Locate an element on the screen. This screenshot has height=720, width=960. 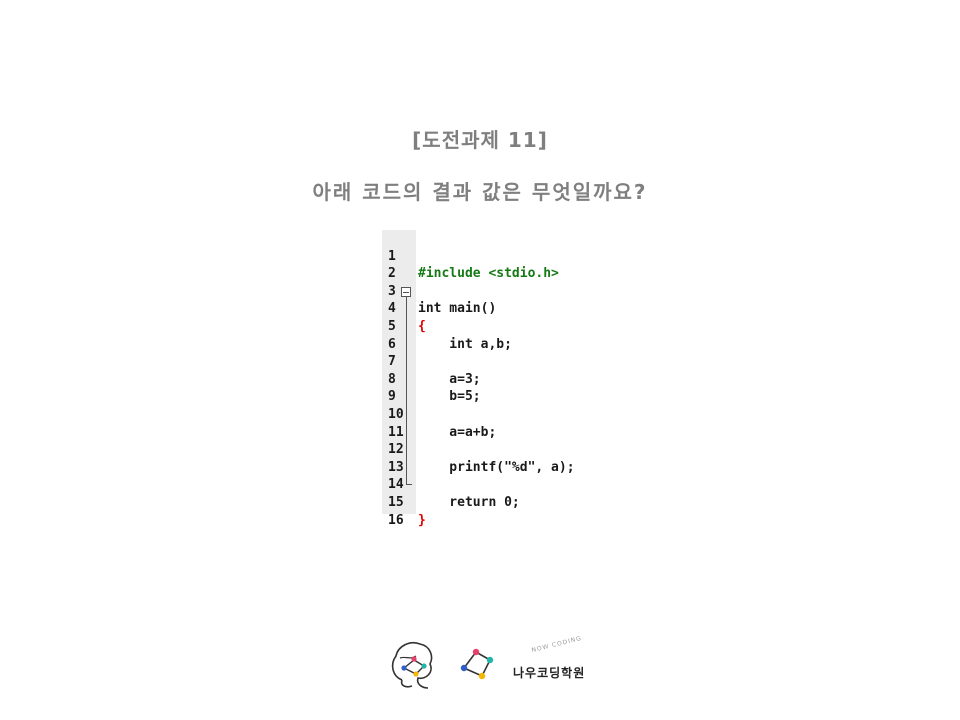
question-text: 아래 코드의 결과 값은 무엇일까요? is located at coordinates (480, 192).